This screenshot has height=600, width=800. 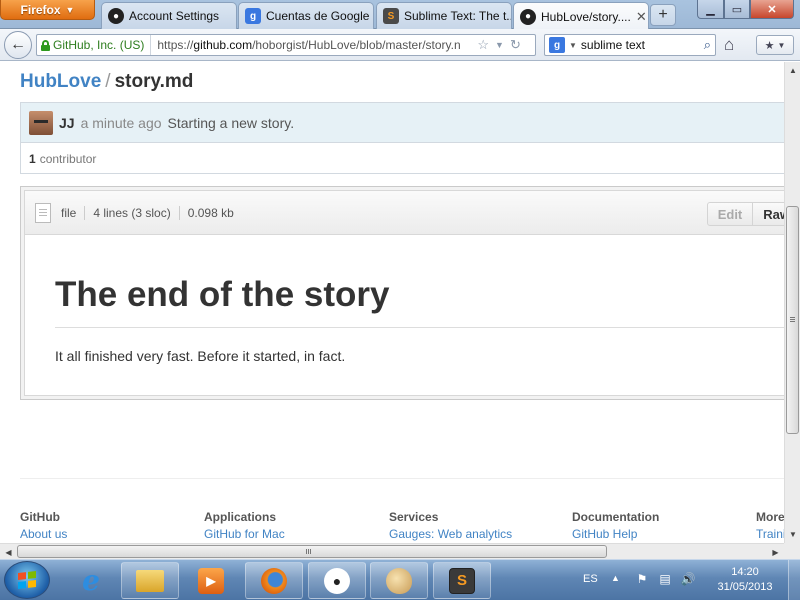 What do you see at coordinates (792, 320) in the screenshot?
I see `vertical-scroll-thumb` at bounding box center [792, 320].